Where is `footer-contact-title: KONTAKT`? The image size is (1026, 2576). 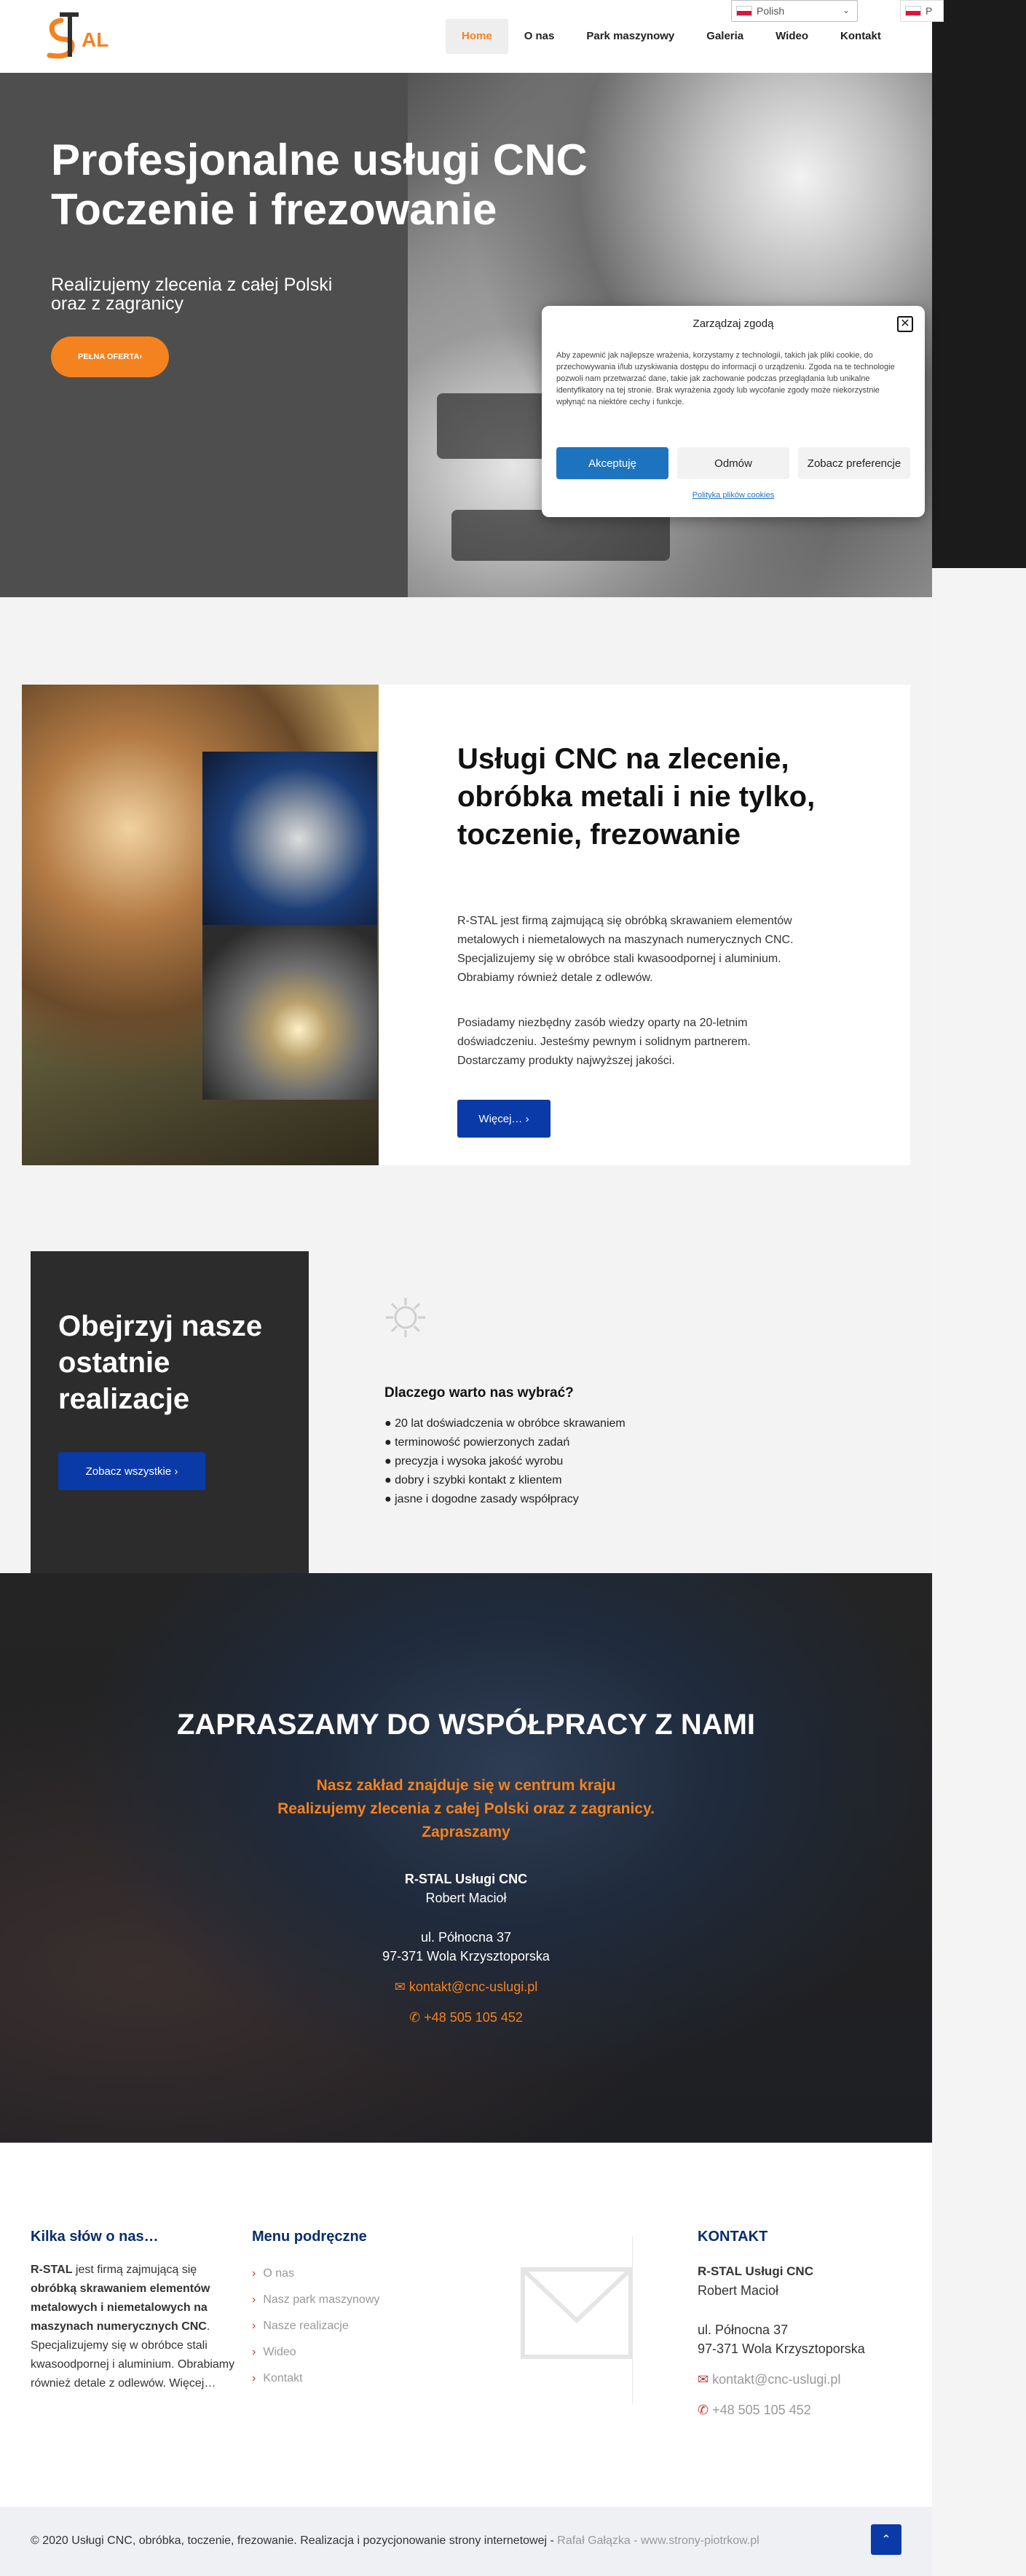 footer-contact-title: KONTAKT is located at coordinates (733, 2237).